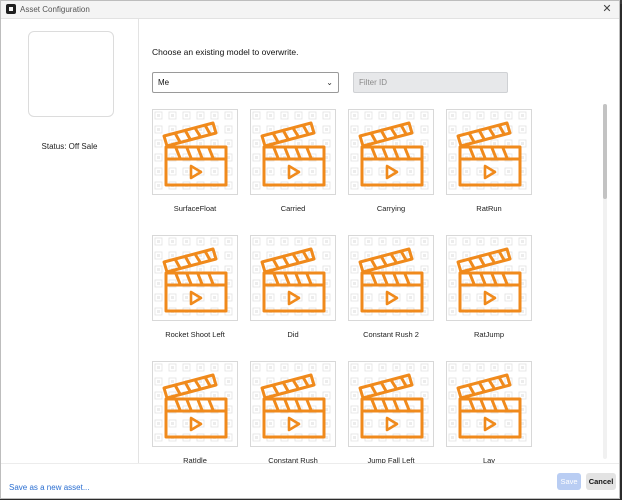 This screenshot has width=622, height=500. I want to click on asset-card: RatIdle, so click(195, 412).